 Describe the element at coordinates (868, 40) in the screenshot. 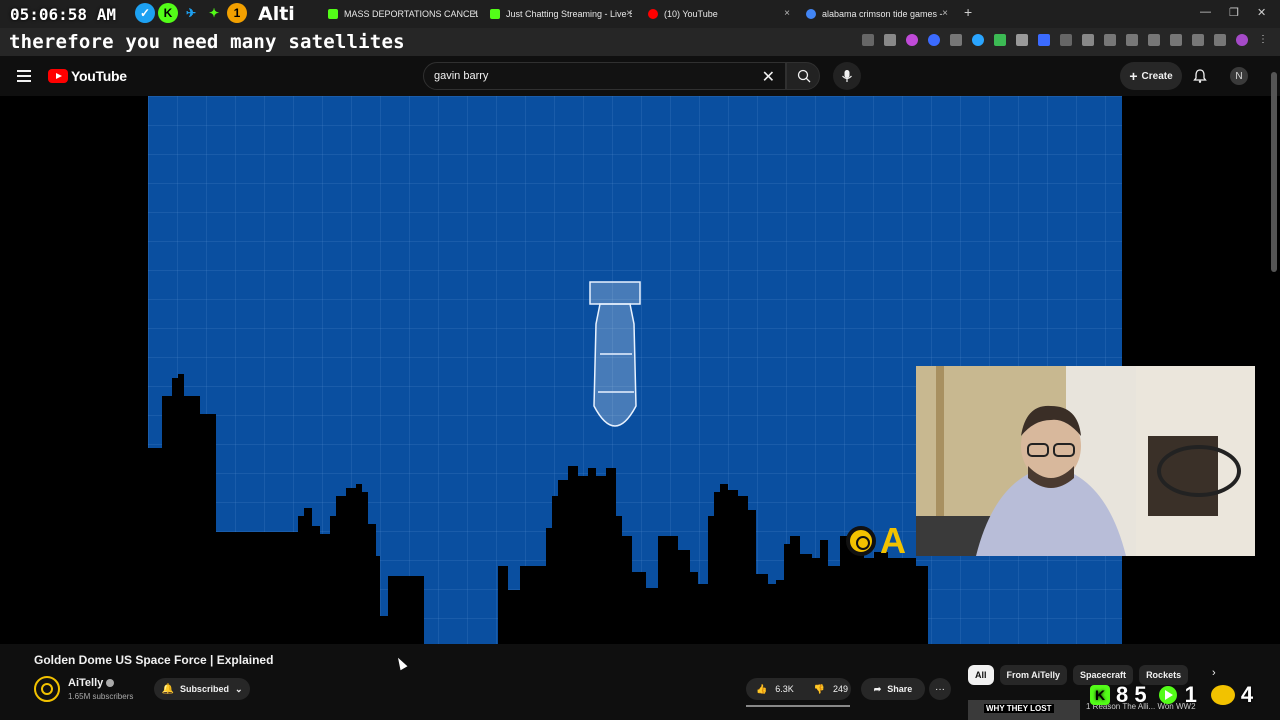

I see `install-icon` at that location.